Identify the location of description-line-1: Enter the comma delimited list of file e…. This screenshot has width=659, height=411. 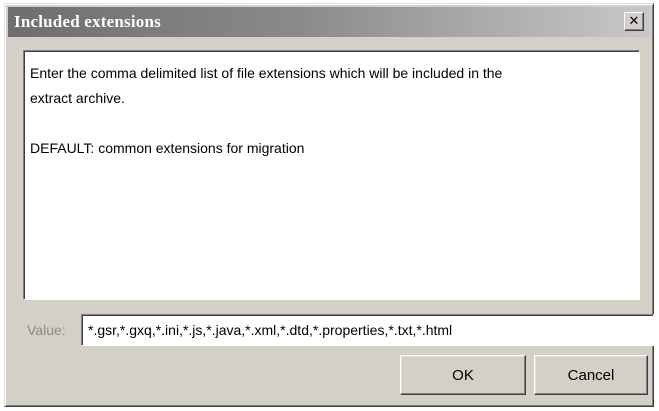
(266, 73).